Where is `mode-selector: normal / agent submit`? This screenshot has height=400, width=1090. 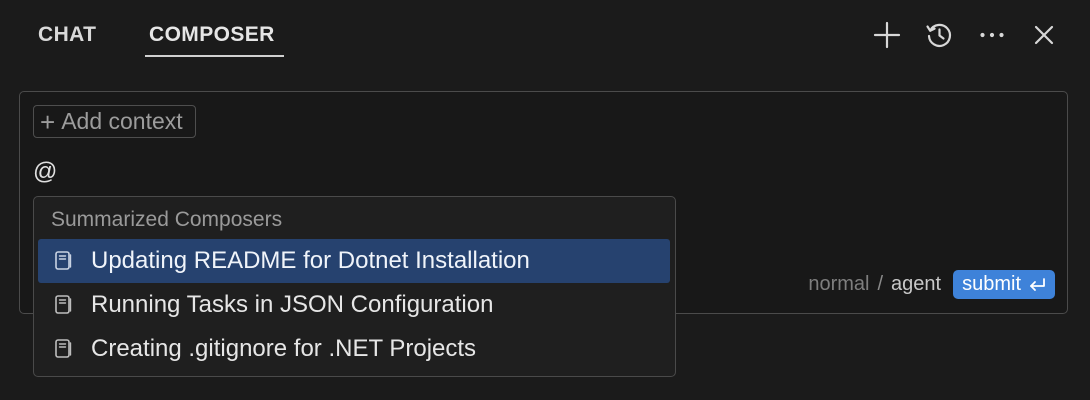
mode-selector: normal / agent submit is located at coordinates (931, 284).